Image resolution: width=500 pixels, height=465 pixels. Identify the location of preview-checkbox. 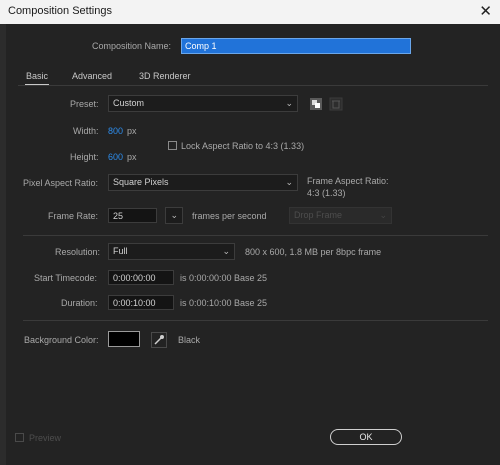
(19, 437).